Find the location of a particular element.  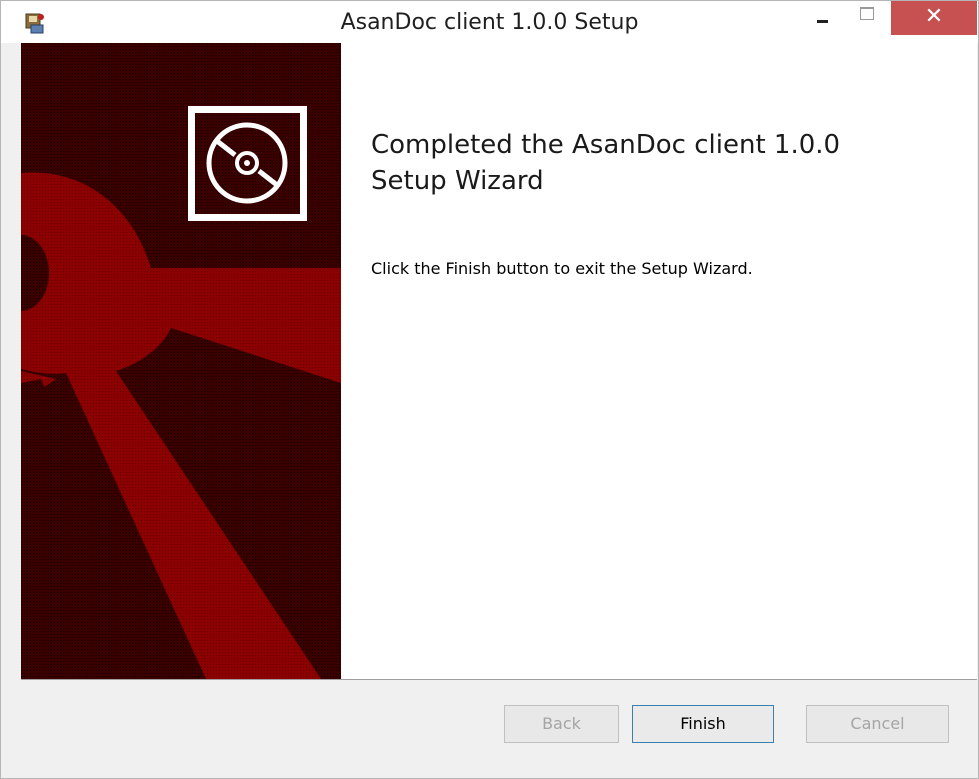

heading-line-2: Setup Wizard is located at coordinates (457, 181).